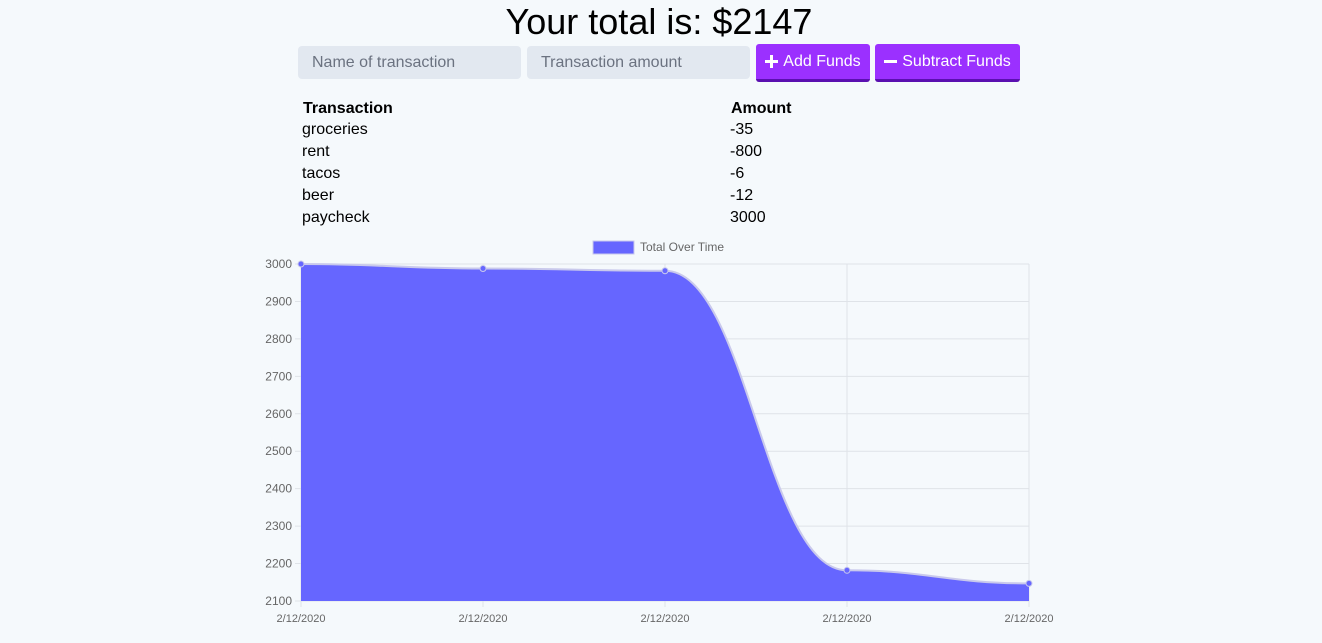  I want to click on y-tick-label: 2600, so click(278, 414).